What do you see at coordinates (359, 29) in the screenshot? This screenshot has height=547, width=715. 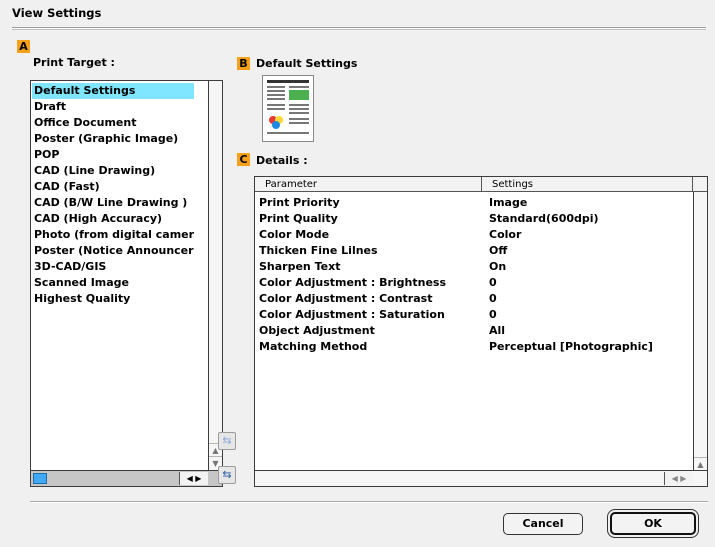 I see `title-divider-shadow` at bounding box center [359, 29].